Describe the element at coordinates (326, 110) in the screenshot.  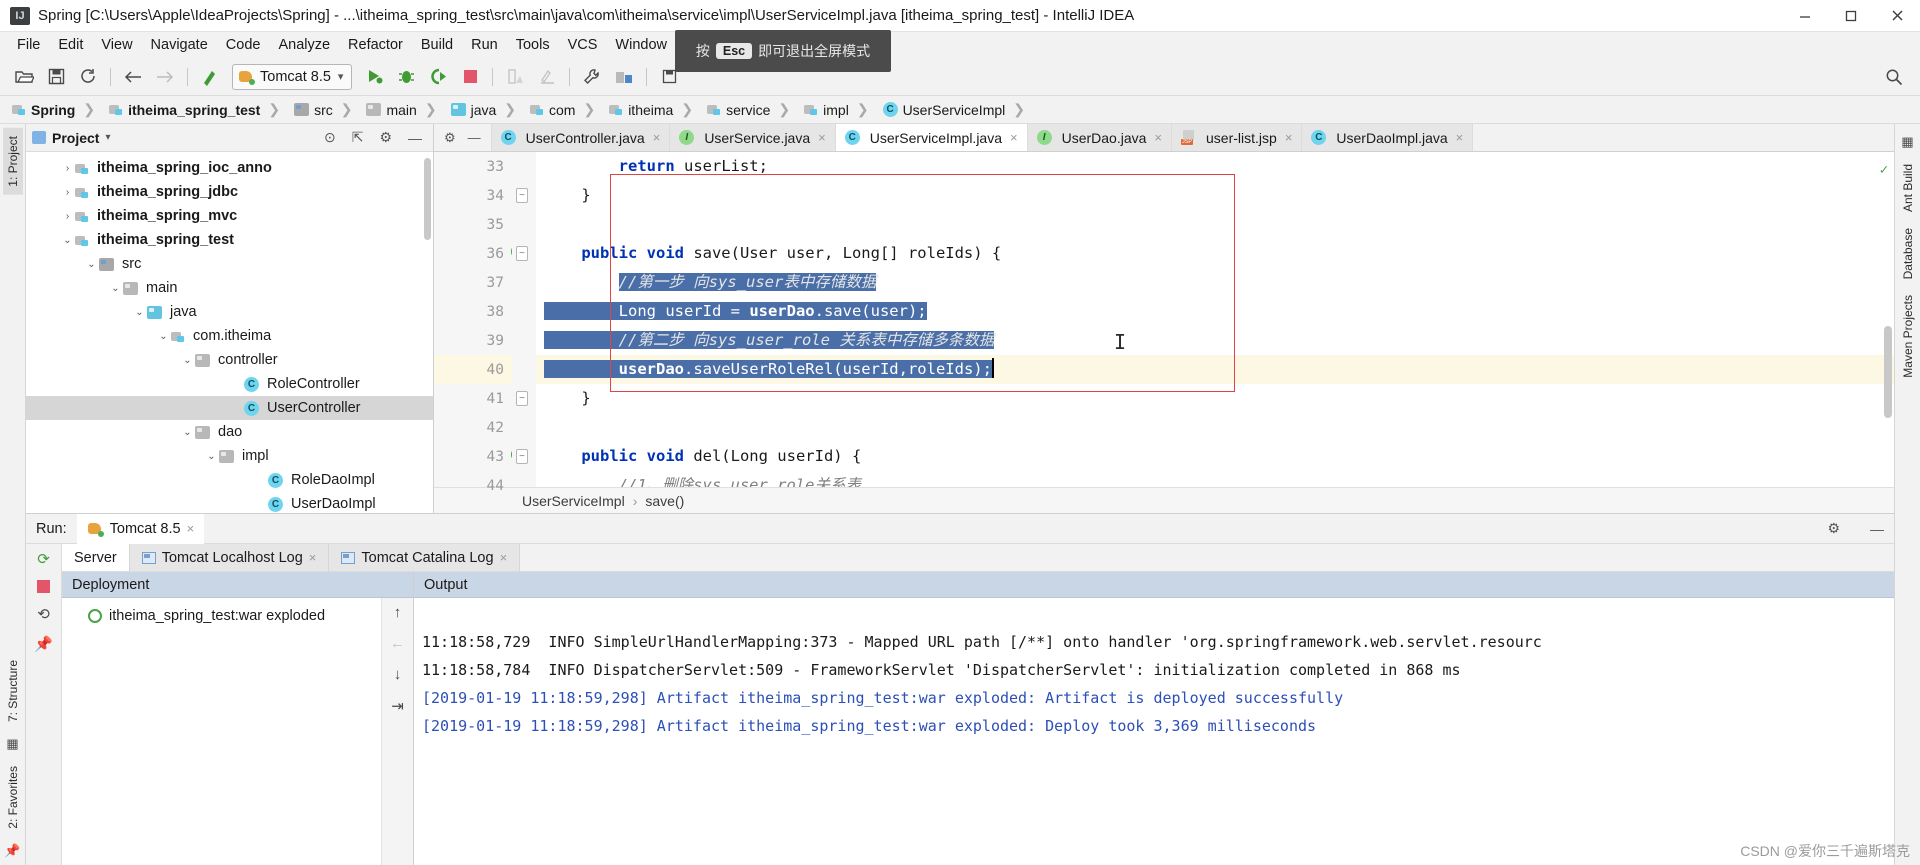
I see `breadcrumb-item-src: src ❯` at that location.